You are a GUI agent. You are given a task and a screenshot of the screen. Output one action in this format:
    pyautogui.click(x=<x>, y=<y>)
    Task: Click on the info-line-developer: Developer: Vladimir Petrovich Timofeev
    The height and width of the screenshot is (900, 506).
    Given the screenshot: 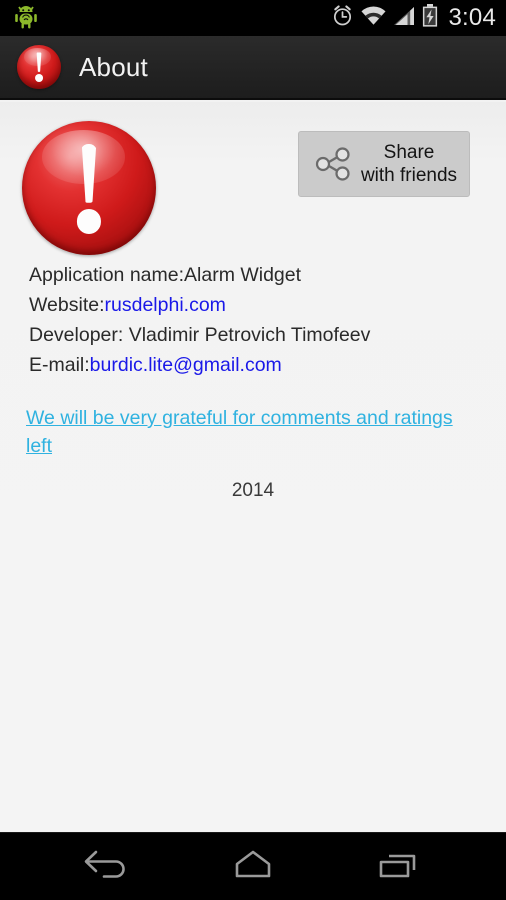 What is the action you would take?
    pyautogui.click(x=267, y=335)
    